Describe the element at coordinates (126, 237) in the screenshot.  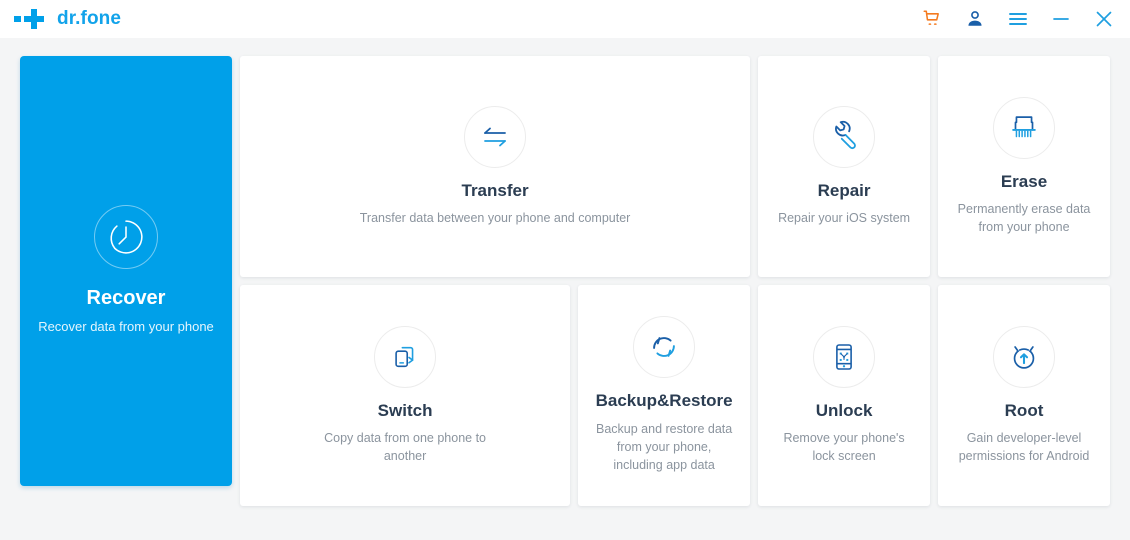
I see `recover-clock-icon` at that location.